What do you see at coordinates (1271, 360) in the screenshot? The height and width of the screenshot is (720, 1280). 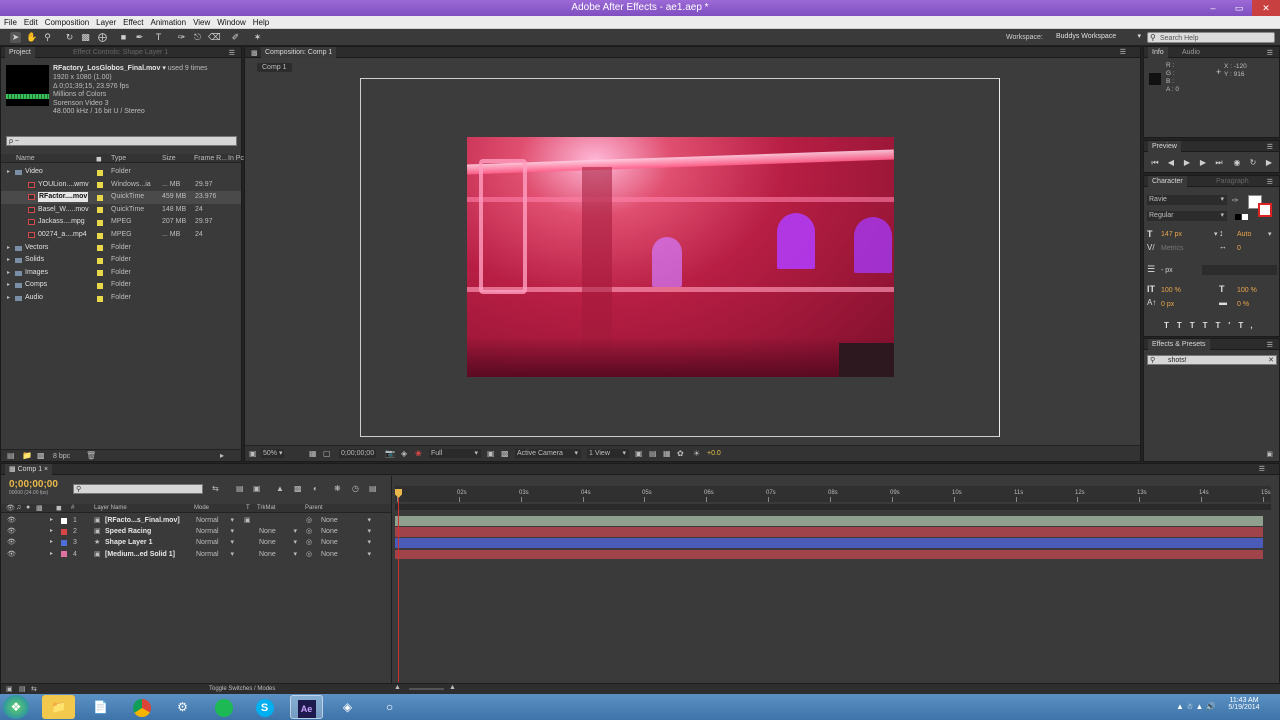 I see `clear-search-icon: ✕` at bounding box center [1271, 360].